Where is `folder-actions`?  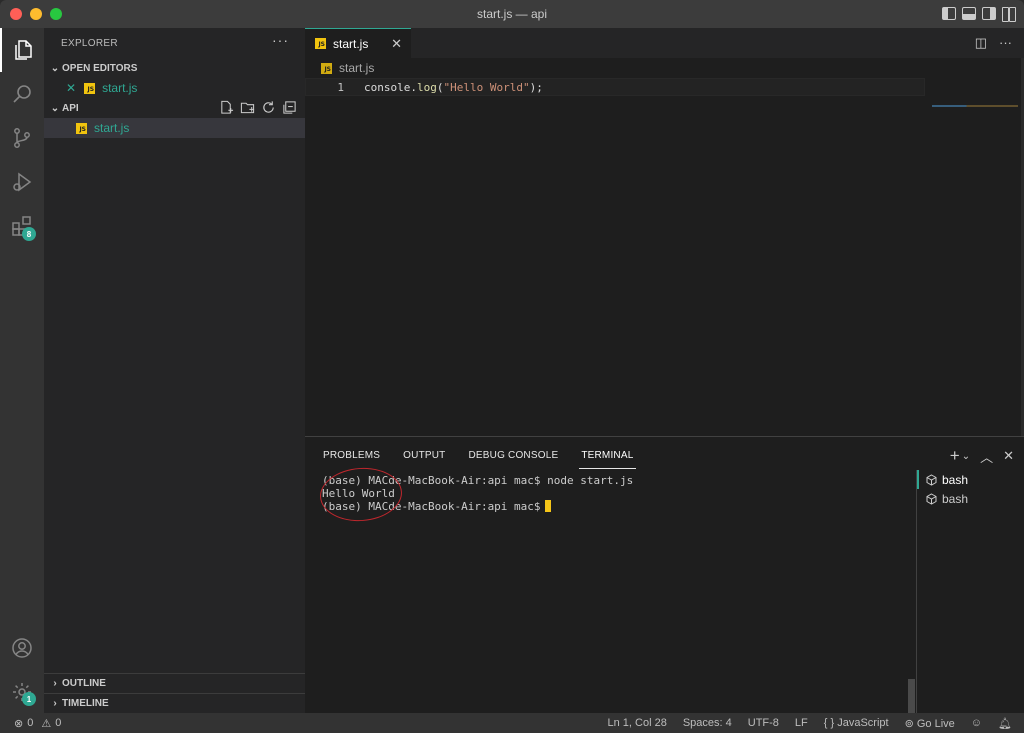
folder-actions is located at coordinates (258, 107).